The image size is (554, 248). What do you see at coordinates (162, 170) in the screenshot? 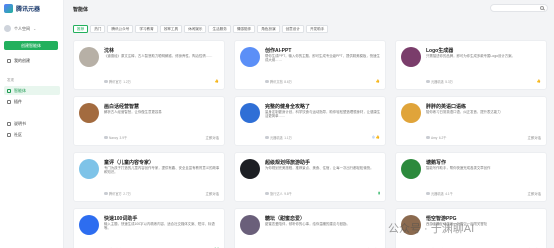
I see `agent-description: 专门为孩子打造的儿童内容创作专家，提供有趣、安全且富有教育意义的故事和知识。` at bounding box center [162, 170].